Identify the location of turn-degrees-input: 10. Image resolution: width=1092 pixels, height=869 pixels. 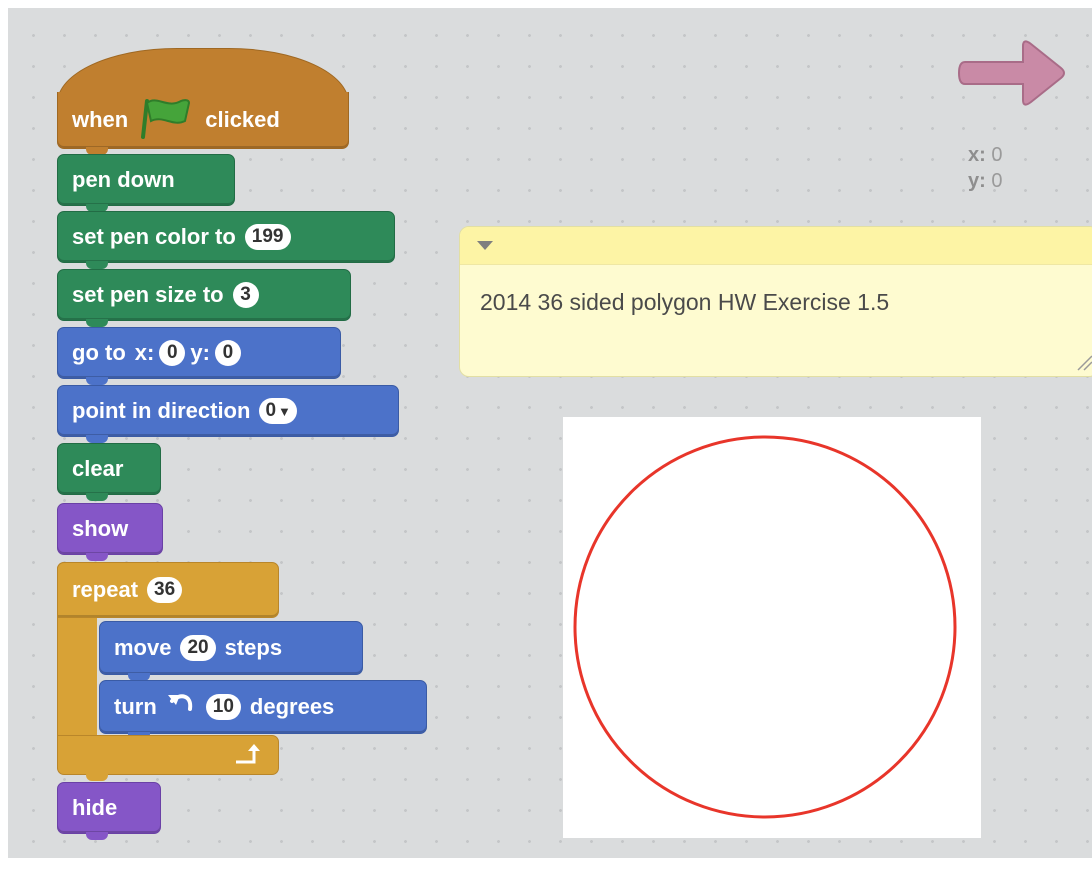
(223, 707).